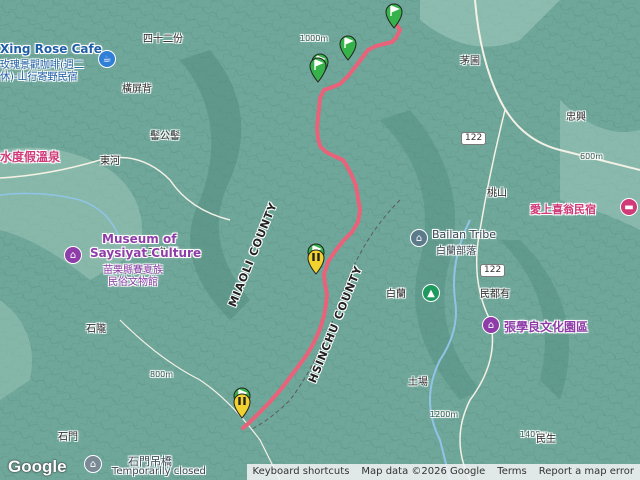 The image size is (640, 480). What do you see at coordinates (68, 437) in the screenshot?
I see `place-label: 石門` at bounding box center [68, 437].